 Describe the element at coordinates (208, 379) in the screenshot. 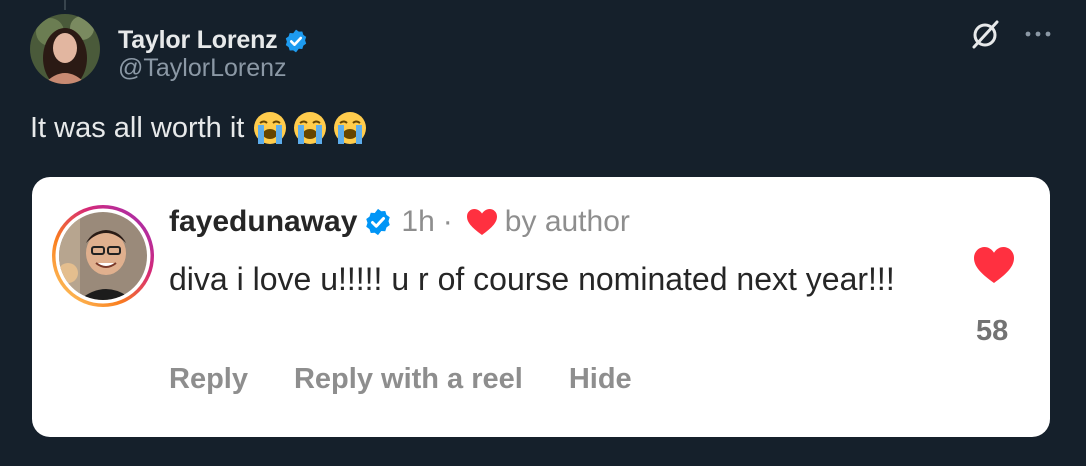

I see `reply-button: Reply` at that location.